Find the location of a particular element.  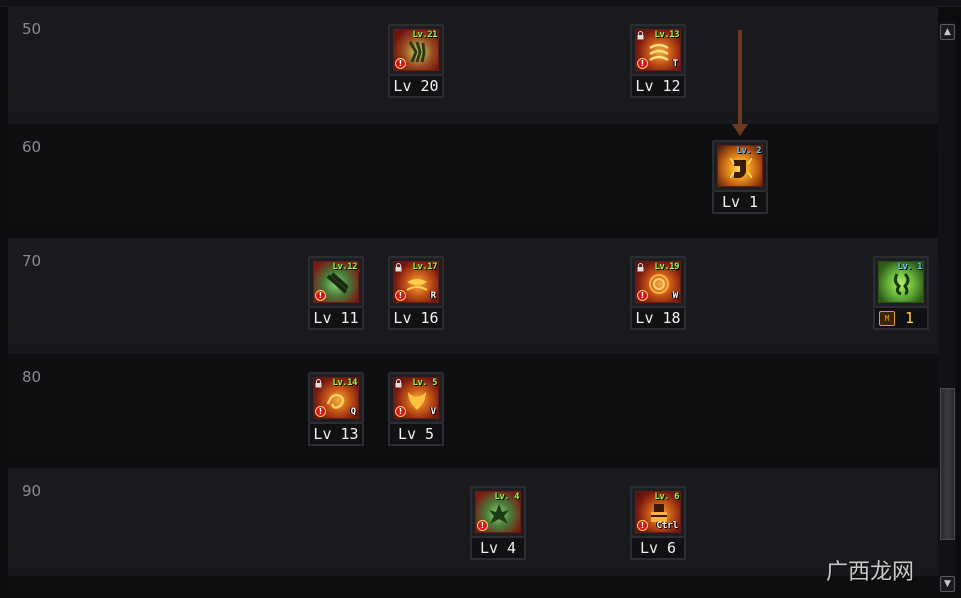

bottom-strip is located at coordinates (473, 584).